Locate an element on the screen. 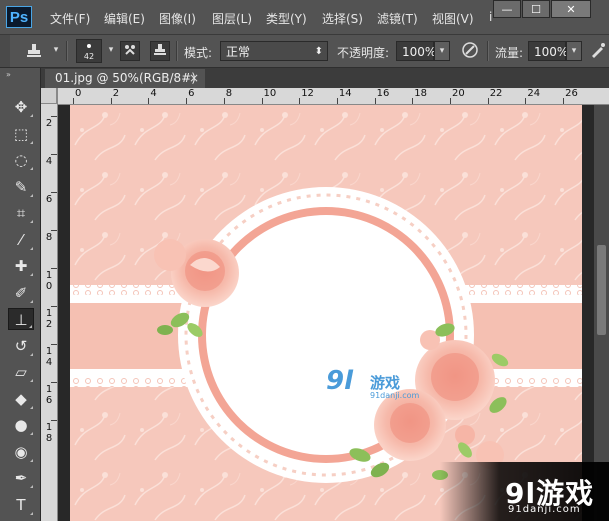 The image size is (609, 521). document-tab: 01.jpg @ 50%(RGB/8#) × is located at coordinates (125, 78).